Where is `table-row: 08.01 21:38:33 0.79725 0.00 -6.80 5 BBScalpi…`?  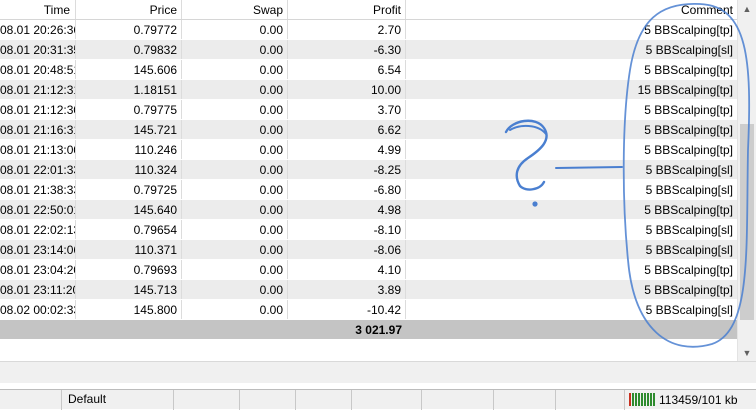 table-row: 08.01 21:38:33 0.79725 0.00 -6.80 5 BBScalpi… is located at coordinates (368, 190).